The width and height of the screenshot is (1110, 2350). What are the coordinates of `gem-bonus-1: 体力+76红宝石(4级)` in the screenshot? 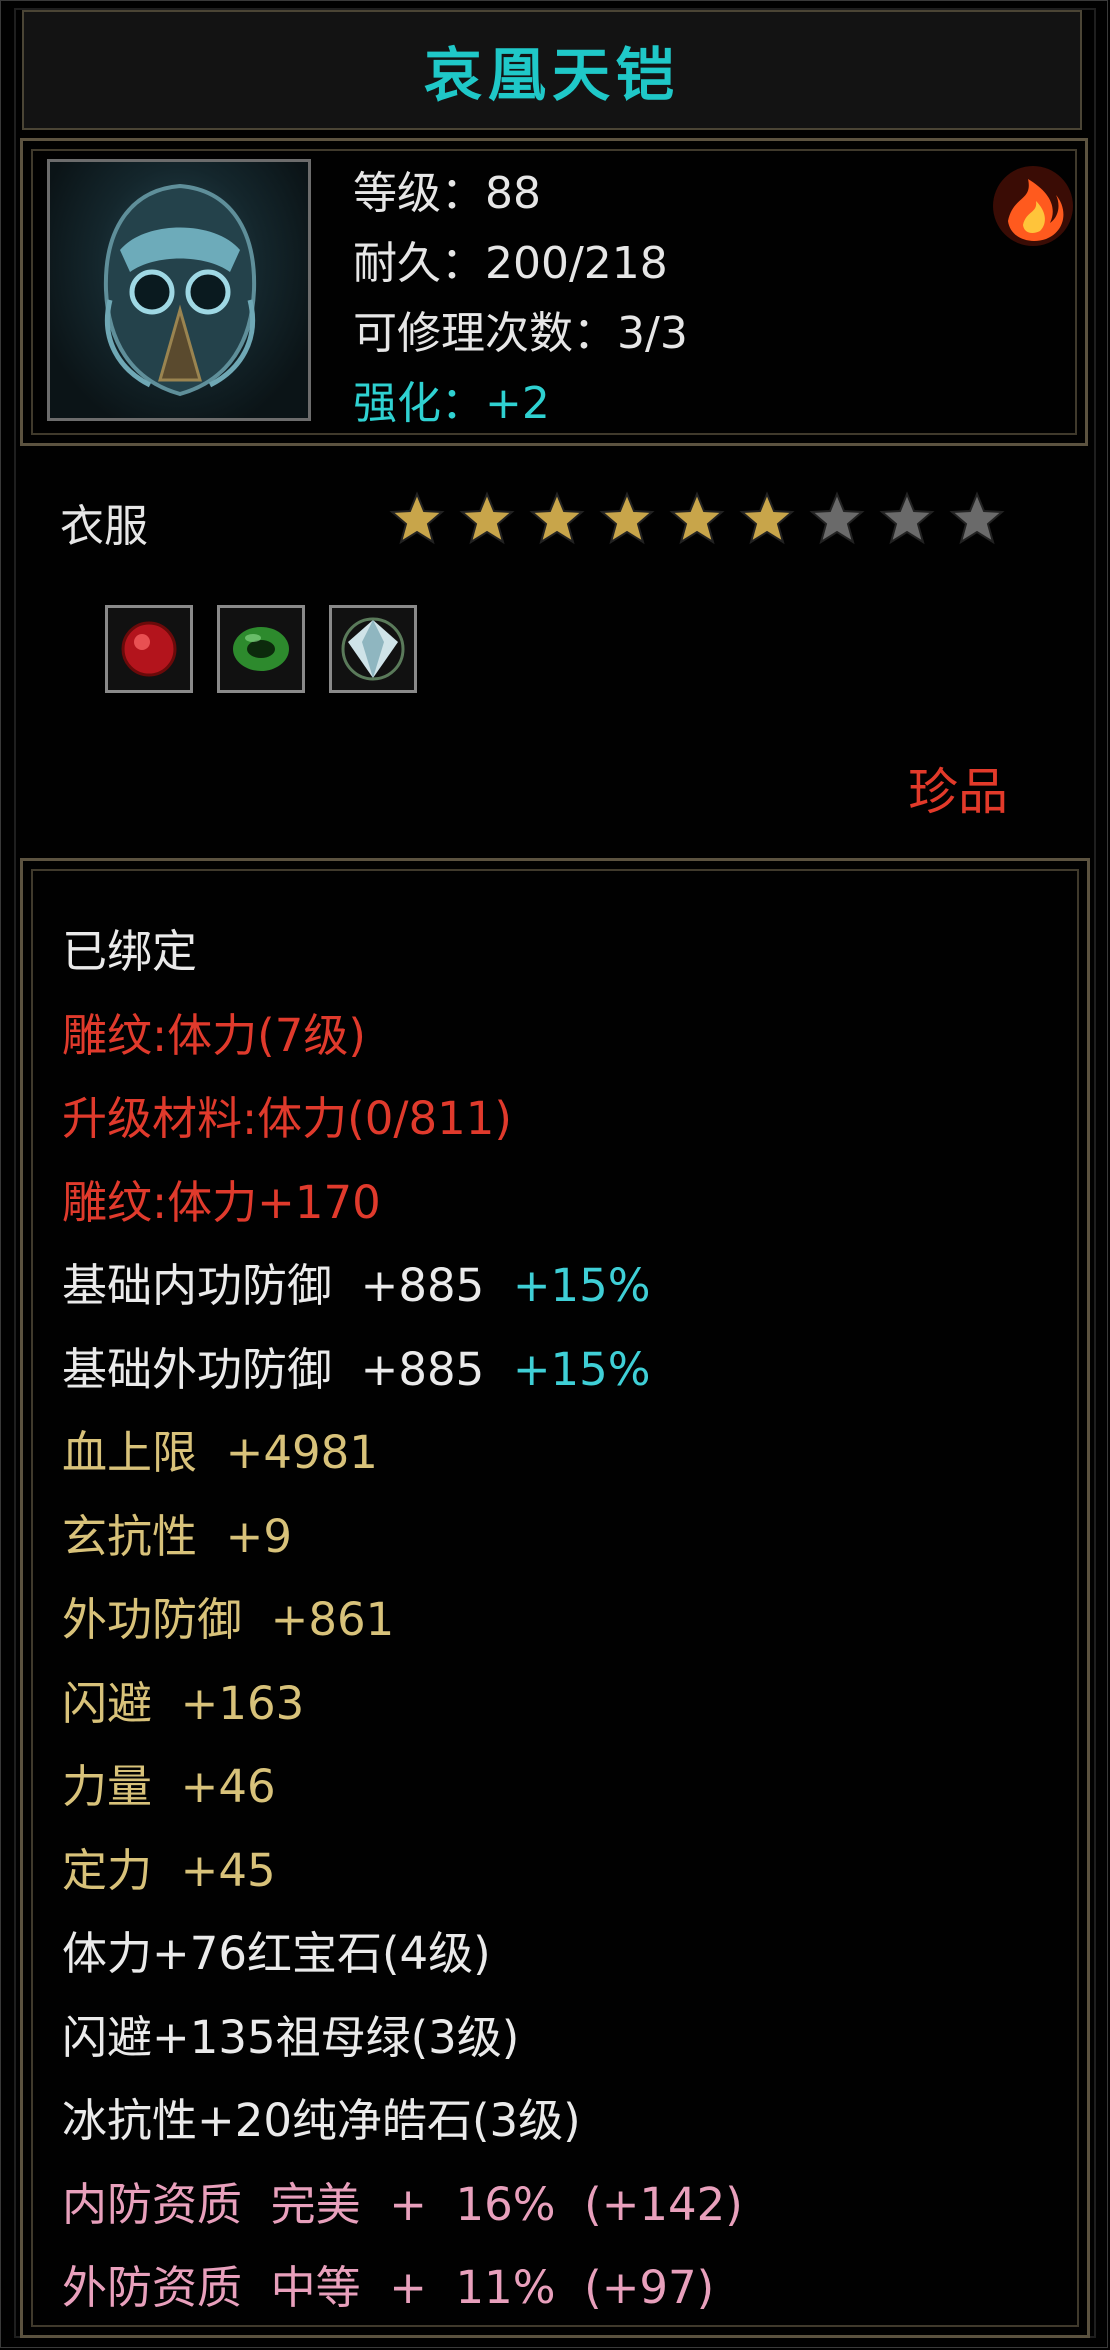 It's located at (276, 1953).